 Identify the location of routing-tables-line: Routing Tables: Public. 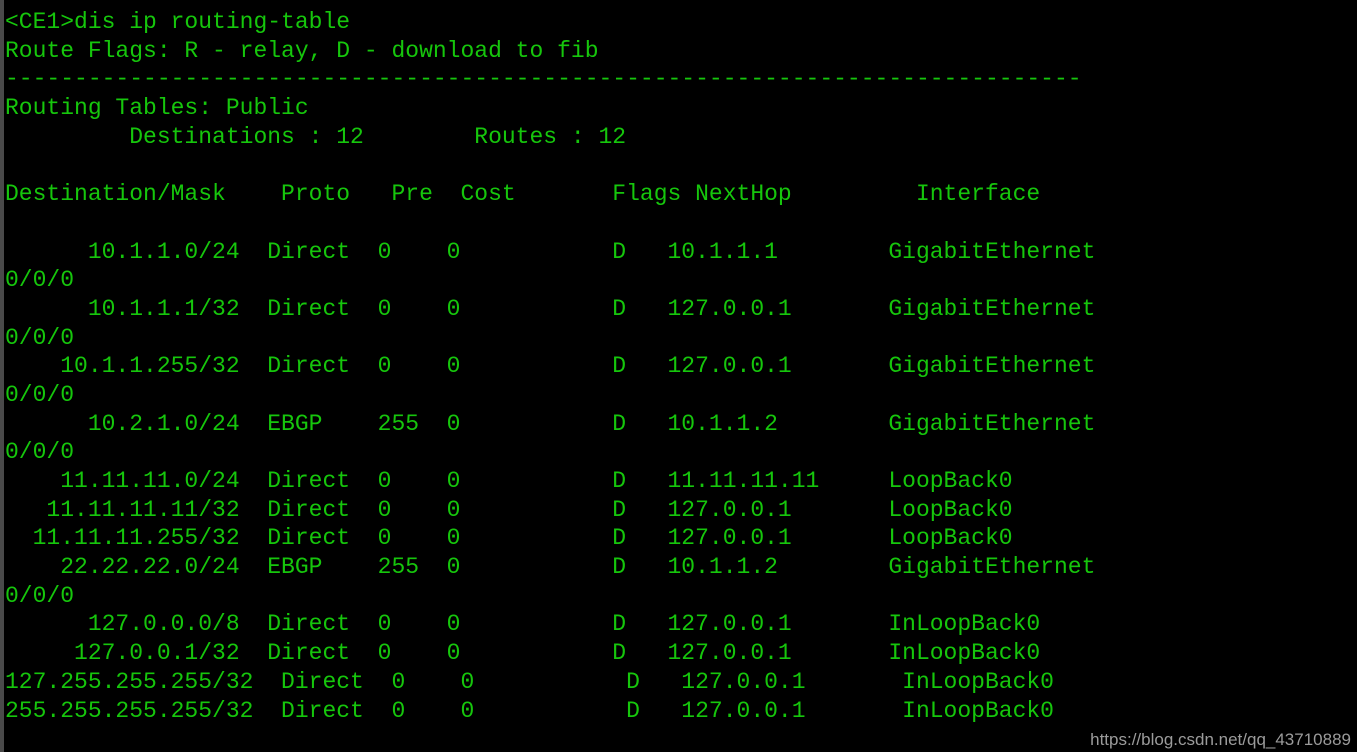
(157, 108).